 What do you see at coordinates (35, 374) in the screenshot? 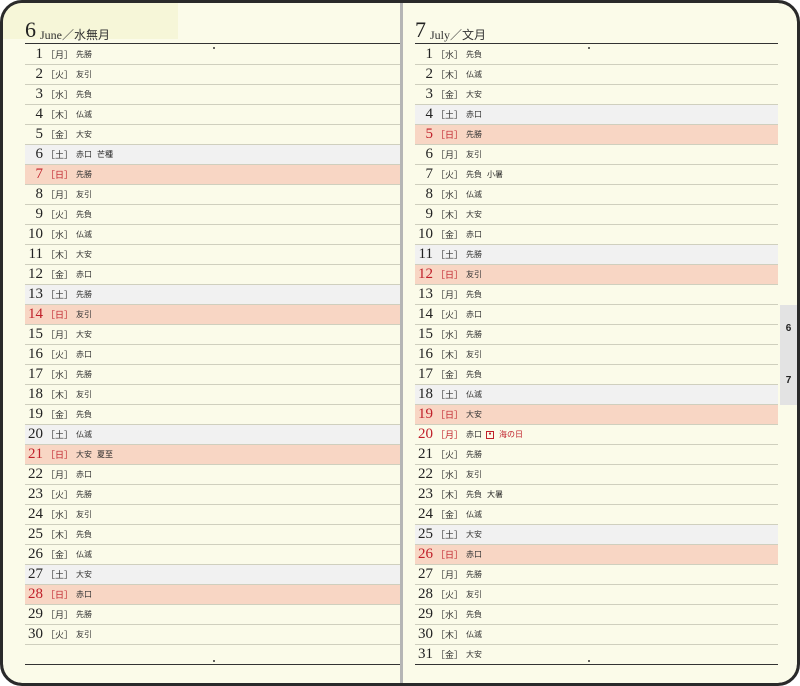
I see `day-number: 17` at bounding box center [35, 374].